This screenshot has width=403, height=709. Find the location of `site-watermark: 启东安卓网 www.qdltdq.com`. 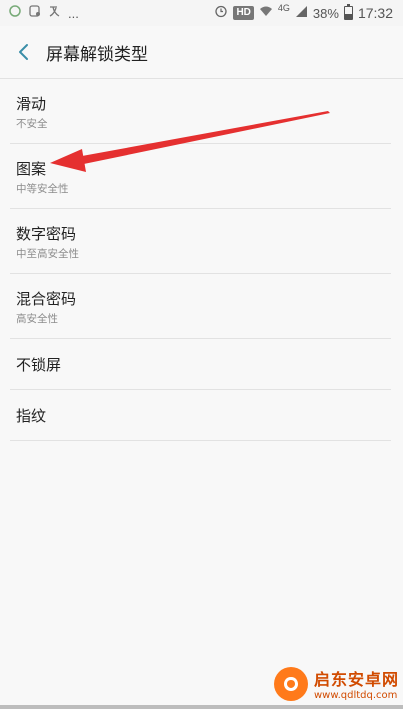

site-watermark: 启东安卓网 www.qdltdq.com is located at coordinates (336, 683).